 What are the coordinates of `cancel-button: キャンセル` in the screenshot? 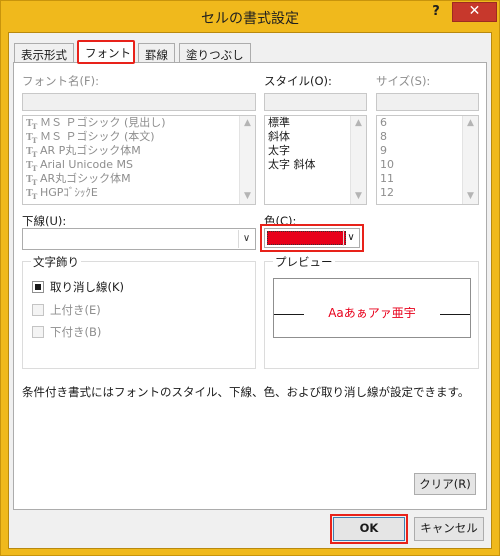 It's located at (449, 529).